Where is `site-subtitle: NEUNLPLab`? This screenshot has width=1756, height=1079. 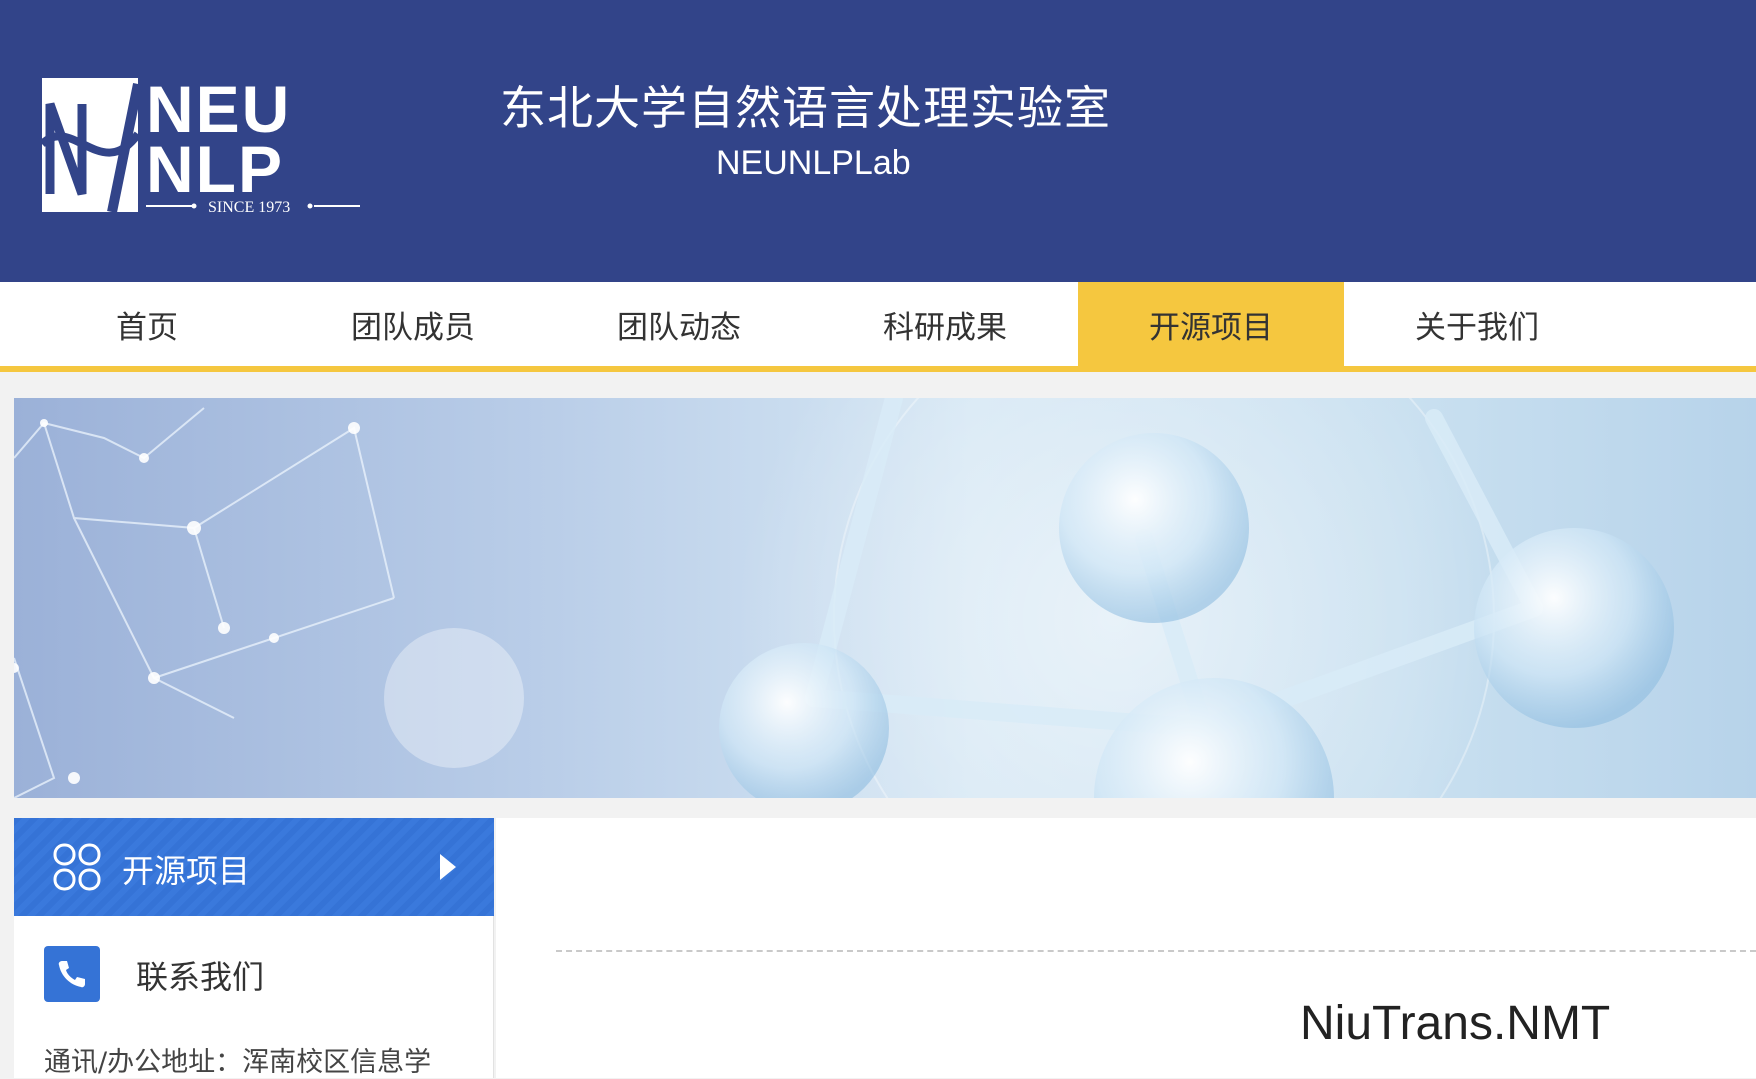 site-subtitle: NEUNLPLab is located at coordinates (813, 163).